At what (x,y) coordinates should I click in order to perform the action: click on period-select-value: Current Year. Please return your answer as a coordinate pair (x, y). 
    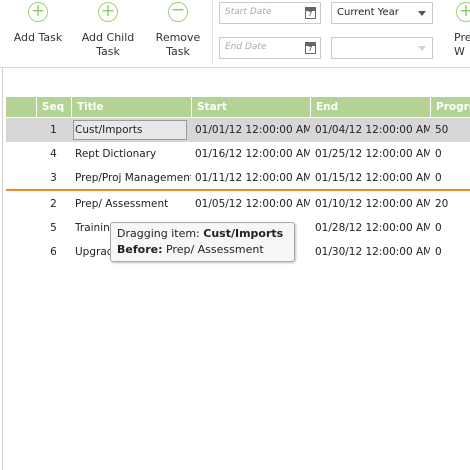
    Looking at the image, I should click on (368, 12).